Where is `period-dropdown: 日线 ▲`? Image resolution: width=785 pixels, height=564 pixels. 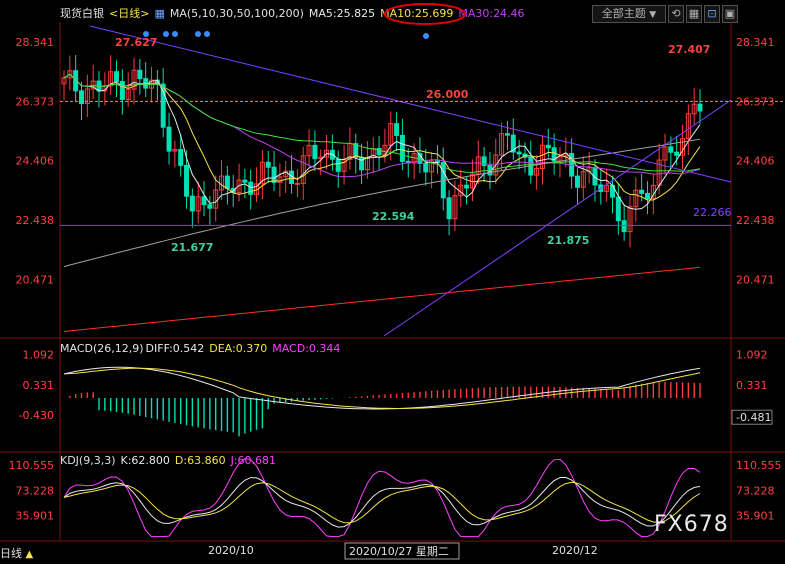 period-dropdown: 日线 ▲ is located at coordinates (16, 554).